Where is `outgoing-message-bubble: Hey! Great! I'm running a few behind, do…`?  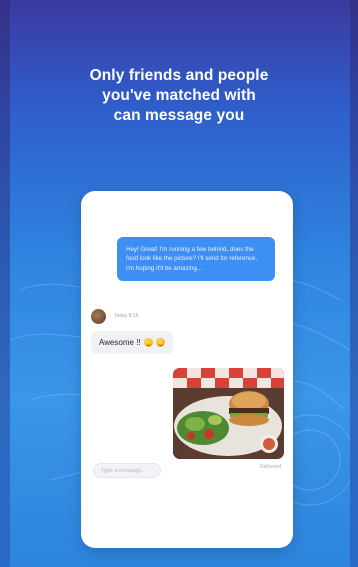 outgoing-message-bubble: Hey! Great! I'm running a few behind, do… is located at coordinates (196, 259).